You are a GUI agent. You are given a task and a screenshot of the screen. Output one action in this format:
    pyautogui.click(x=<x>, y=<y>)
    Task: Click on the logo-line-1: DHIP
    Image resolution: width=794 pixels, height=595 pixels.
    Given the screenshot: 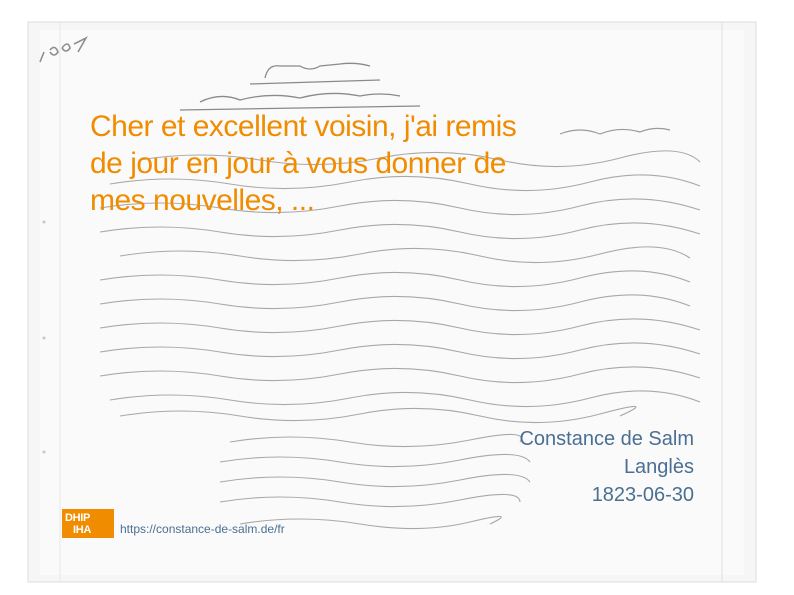 What is the action you would take?
    pyautogui.click(x=78, y=517)
    